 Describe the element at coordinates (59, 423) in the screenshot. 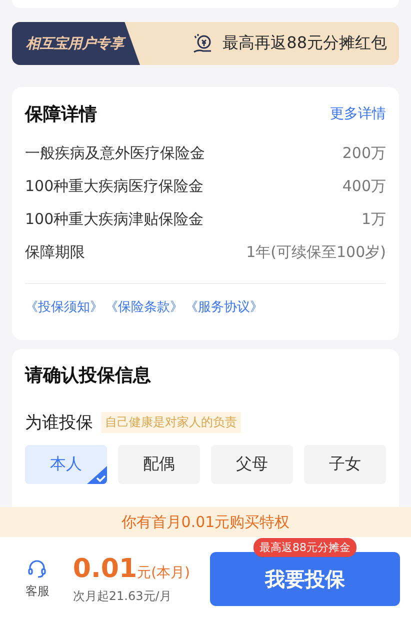

I see `question-label: 为谁投保` at that location.